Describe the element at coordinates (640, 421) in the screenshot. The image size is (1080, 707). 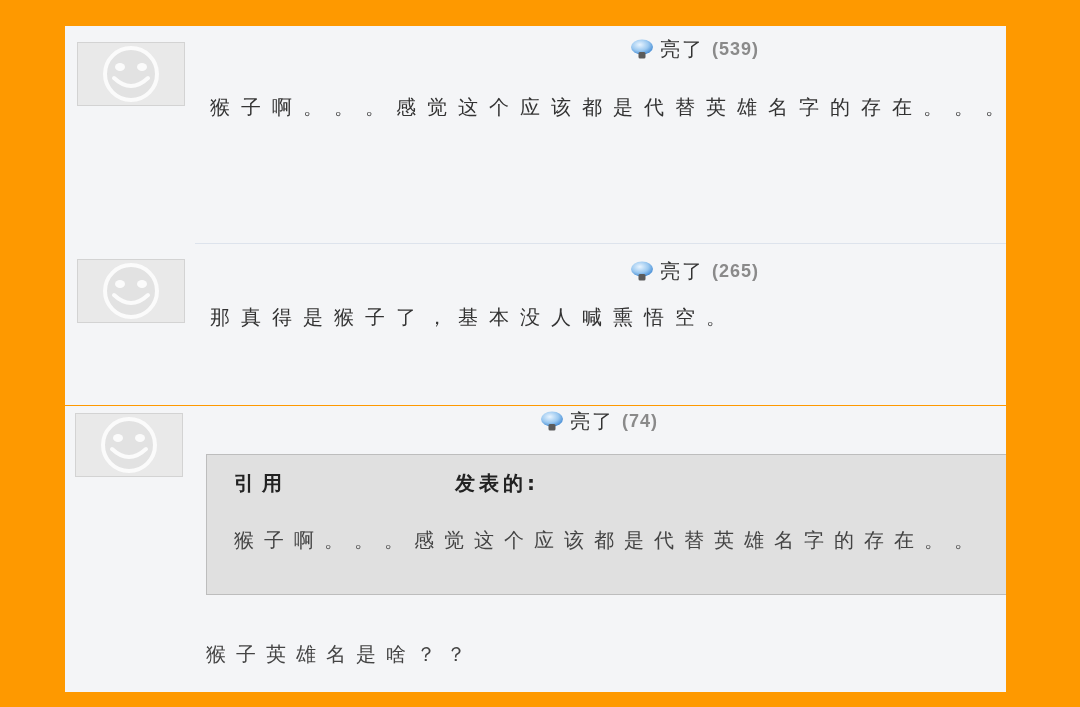
I see `like-count: (74)` at that location.